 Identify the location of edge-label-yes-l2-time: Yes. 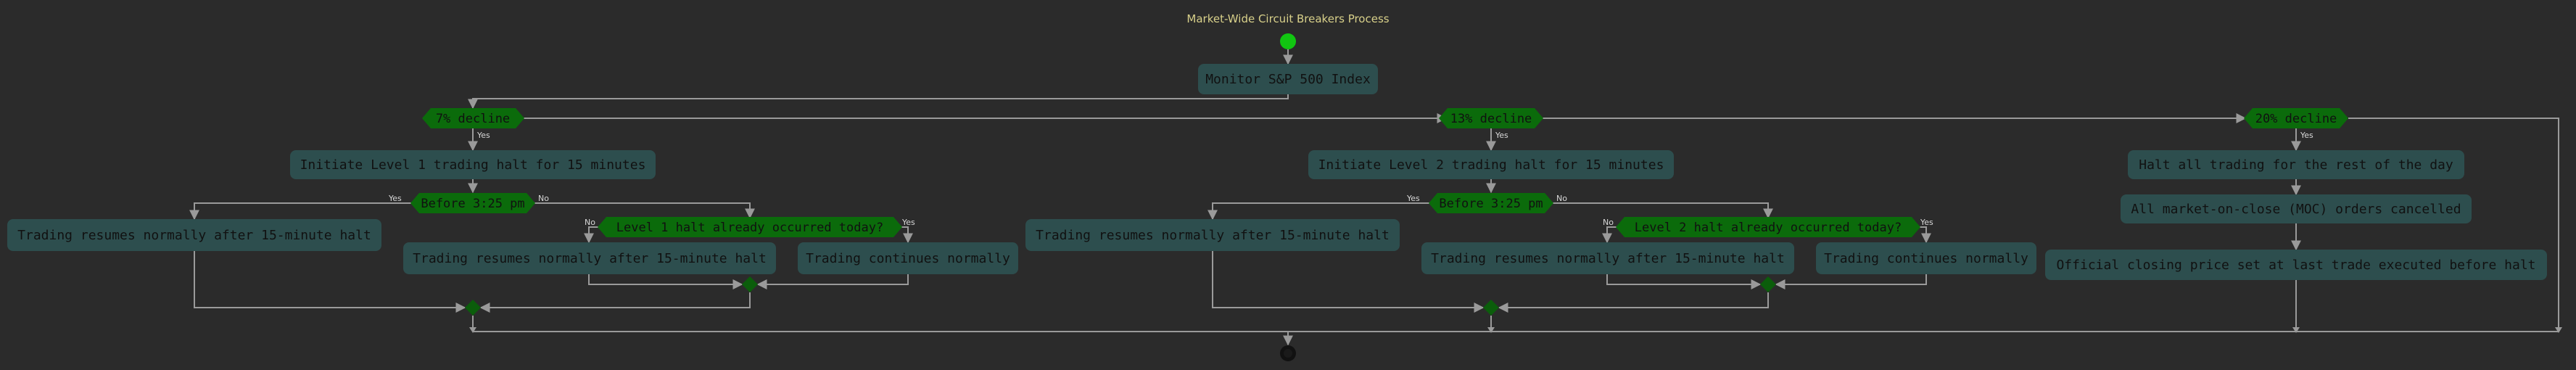
(1413, 198).